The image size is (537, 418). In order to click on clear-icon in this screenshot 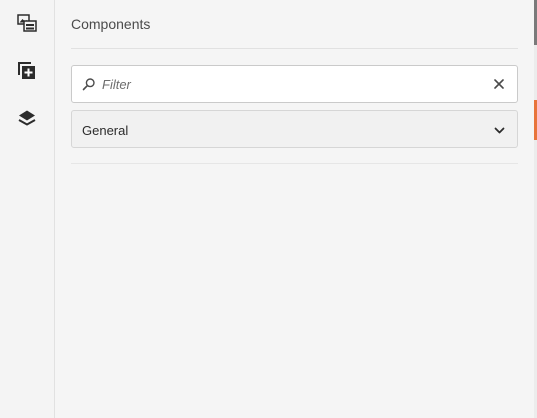, I will do `click(499, 84)`.